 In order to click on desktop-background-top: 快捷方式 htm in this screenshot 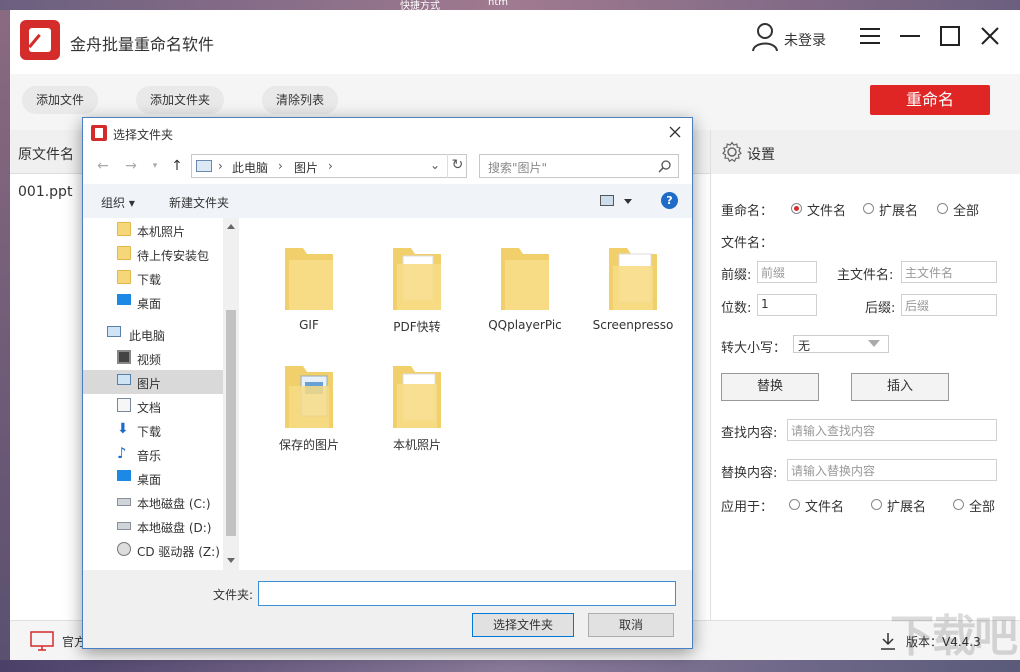, I will do `click(510, 6)`.